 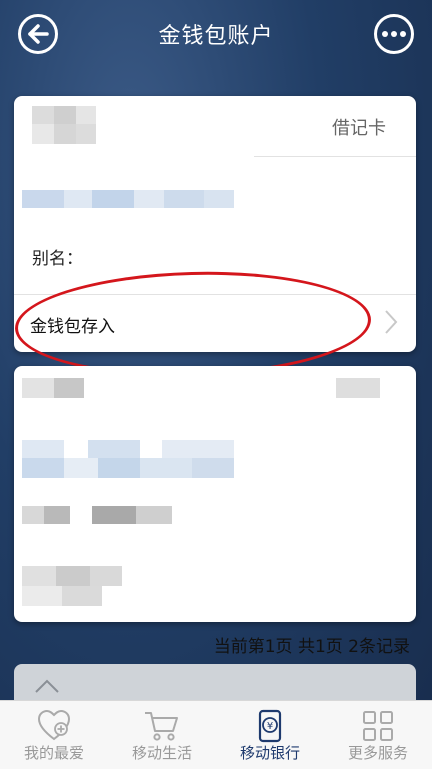 What do you see at coordinates (377, 753) in the screenshot?
I see `tab-label: 更多服务` at bounding box center [377, 753].